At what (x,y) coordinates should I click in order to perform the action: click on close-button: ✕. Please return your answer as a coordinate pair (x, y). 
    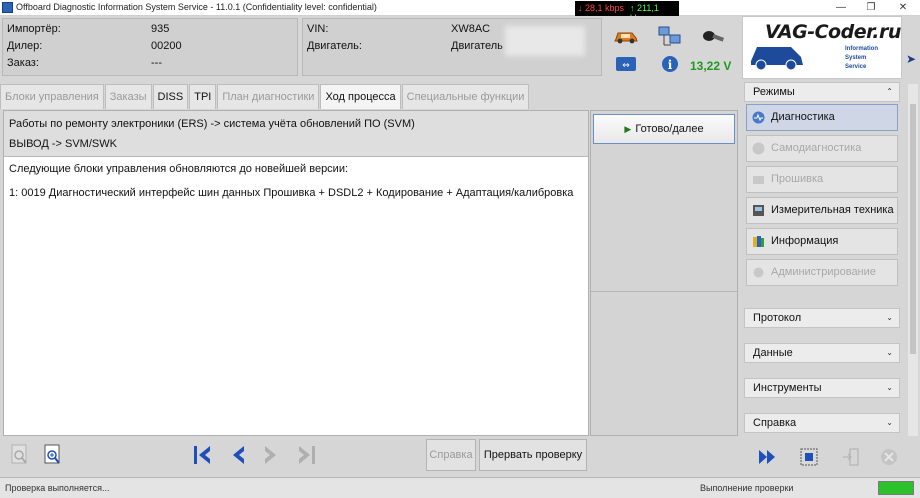
    Looking at the image, I should click on (903, 7).